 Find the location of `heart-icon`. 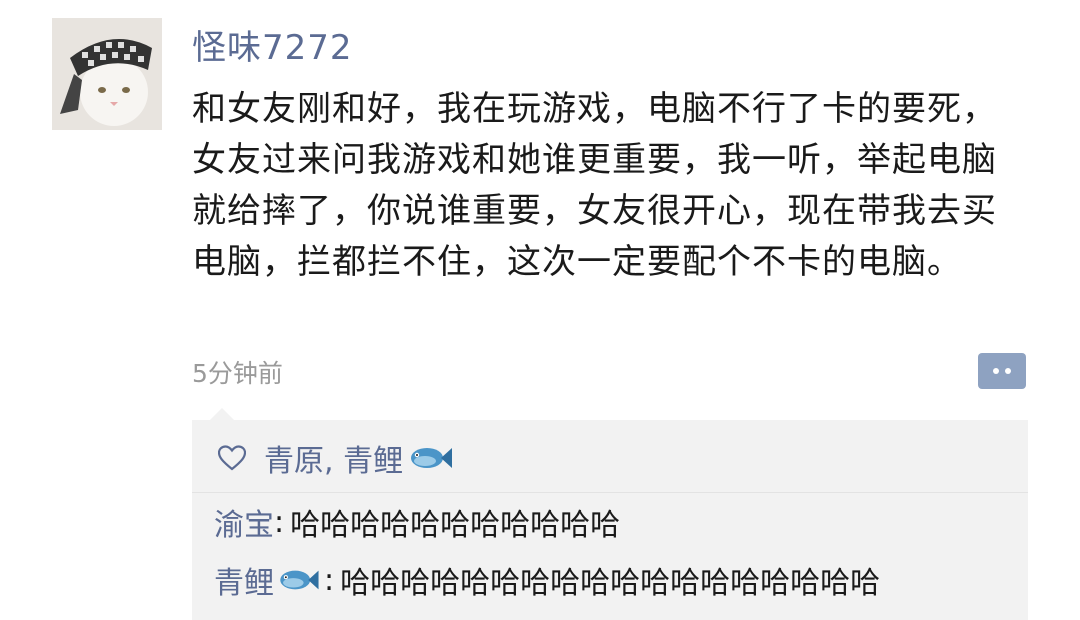

heart-icon is located at coordinates (232, 458).